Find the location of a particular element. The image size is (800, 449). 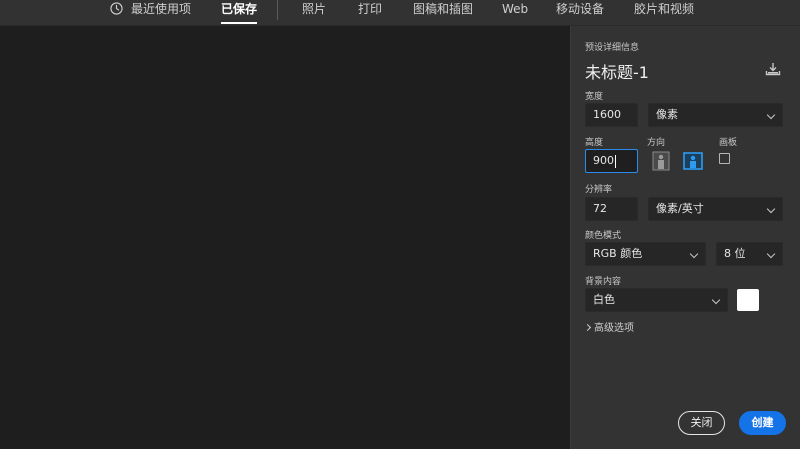

resolution-label: 分辨率 is located at coordinates (599, 190).